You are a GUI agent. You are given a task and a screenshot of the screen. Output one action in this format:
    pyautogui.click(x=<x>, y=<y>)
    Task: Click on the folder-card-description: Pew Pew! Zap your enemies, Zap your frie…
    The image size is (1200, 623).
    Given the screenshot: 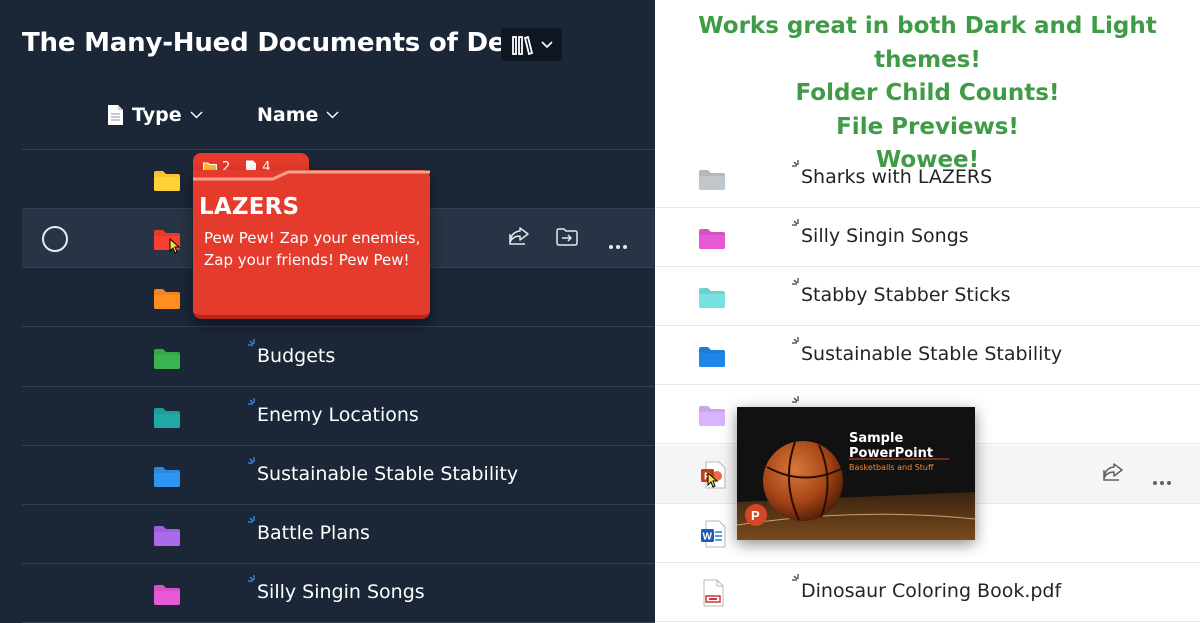 What is the action you would take?
    pyautogui.click(x=312, y=249)
    